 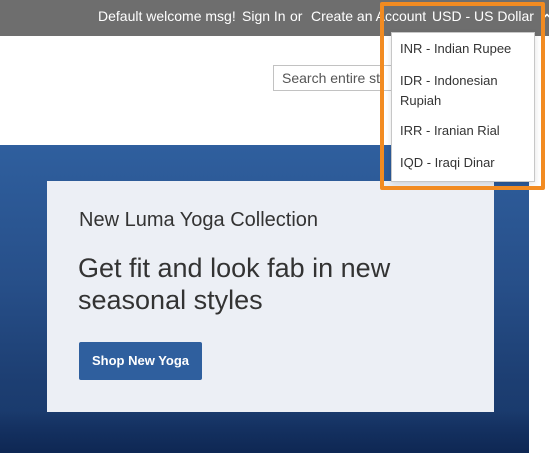 I want to click on currency-option-inr: INR - Indian Rupee, so click(x=464, y=49).